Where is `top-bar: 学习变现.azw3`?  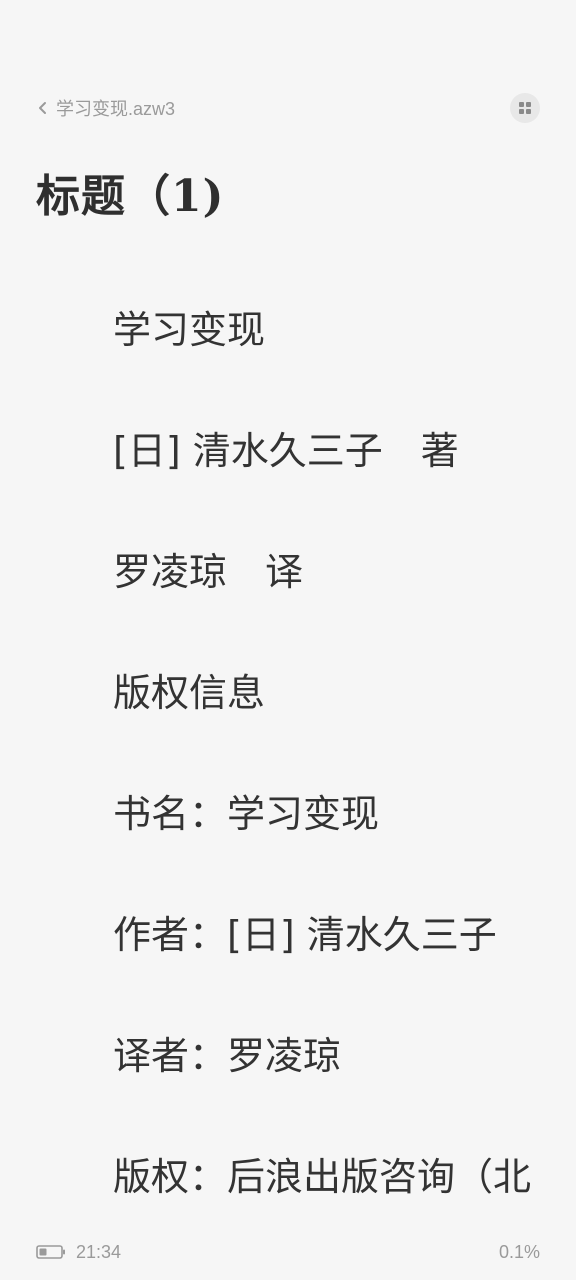 top-bar: 学习变现.azw3 is located at coordinates (288, 108).